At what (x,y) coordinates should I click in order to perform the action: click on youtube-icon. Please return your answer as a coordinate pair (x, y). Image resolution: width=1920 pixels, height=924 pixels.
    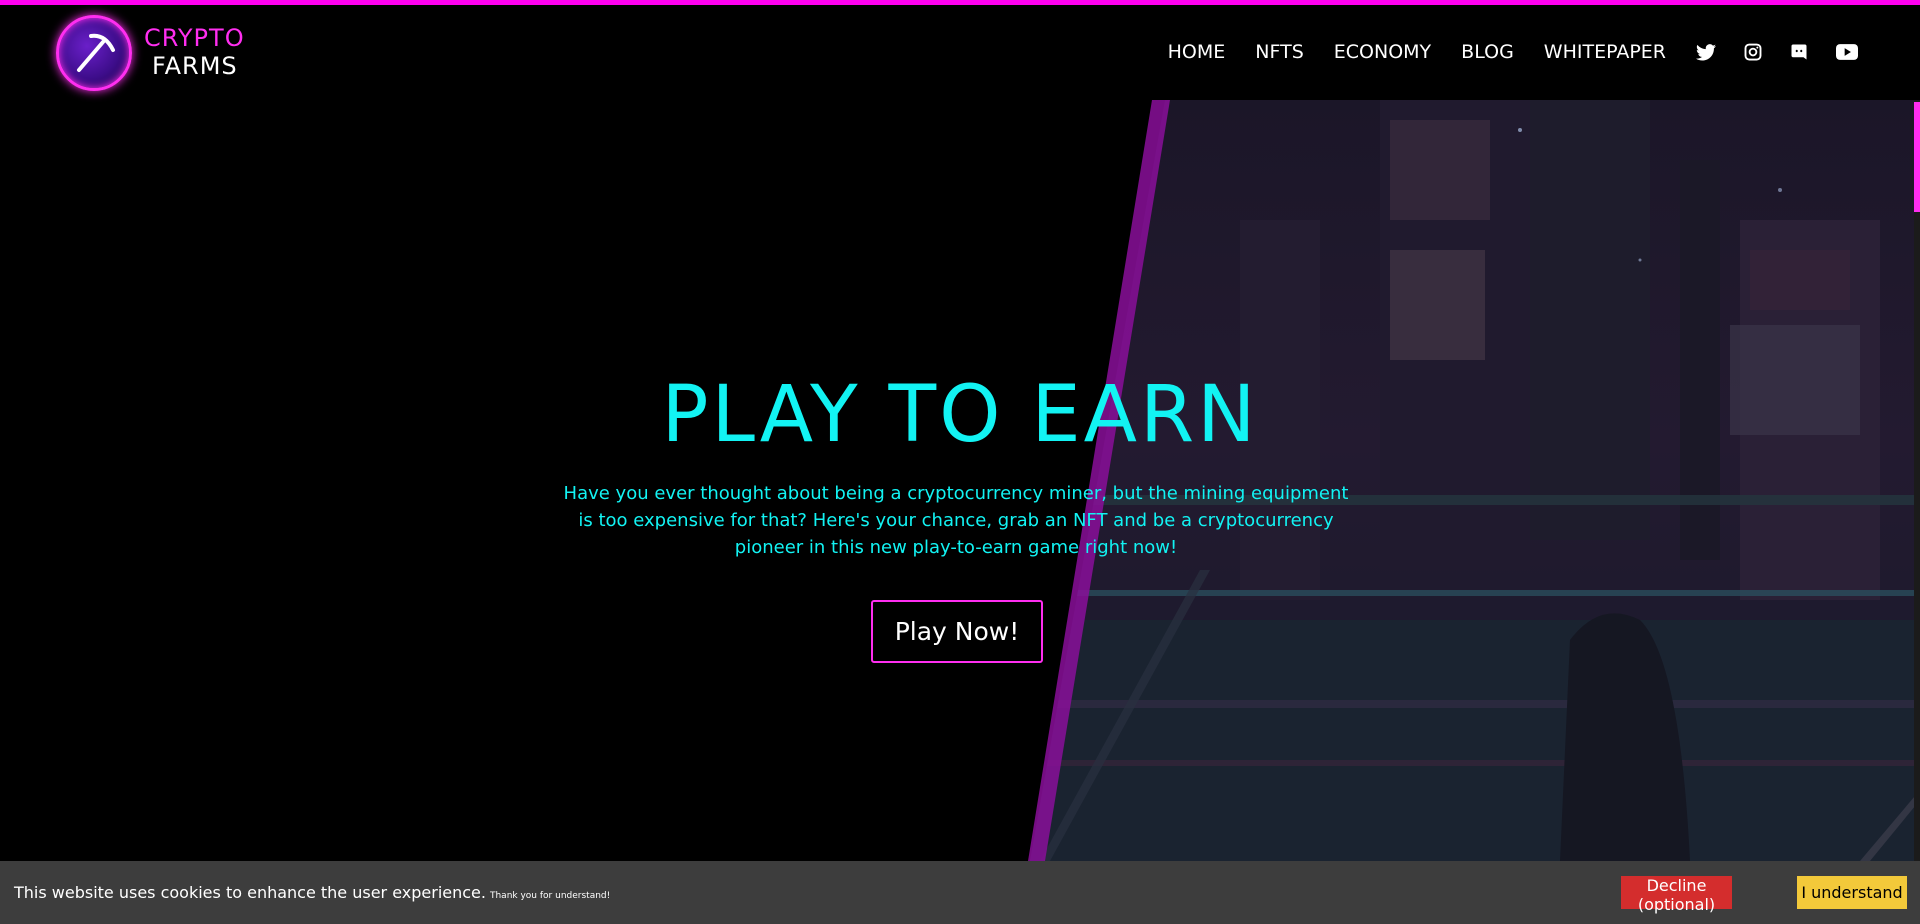
    Looking at the image, I should click on (1847, 52).